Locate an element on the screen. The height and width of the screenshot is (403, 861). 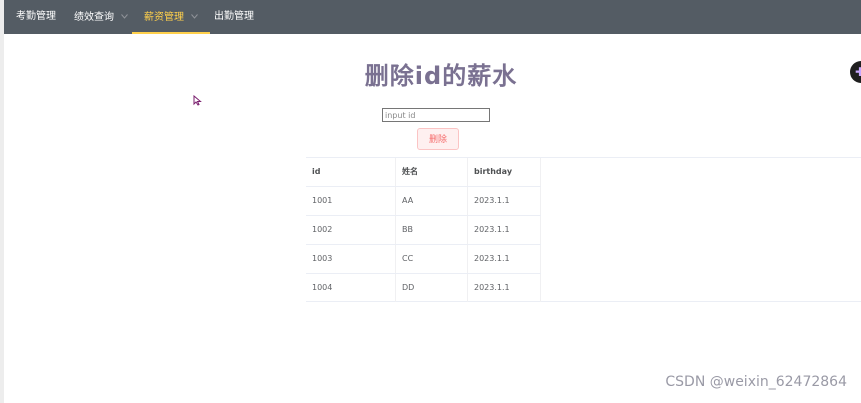
nav-item-label: 出勤管理 is located at coordinates (234, 16).